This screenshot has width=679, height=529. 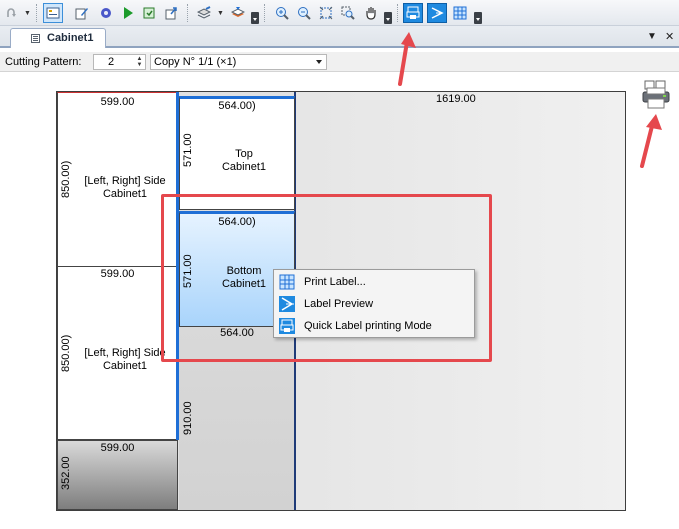 I want to click on redo-dropdown-icon: ▼, so click(x=27, y=13).